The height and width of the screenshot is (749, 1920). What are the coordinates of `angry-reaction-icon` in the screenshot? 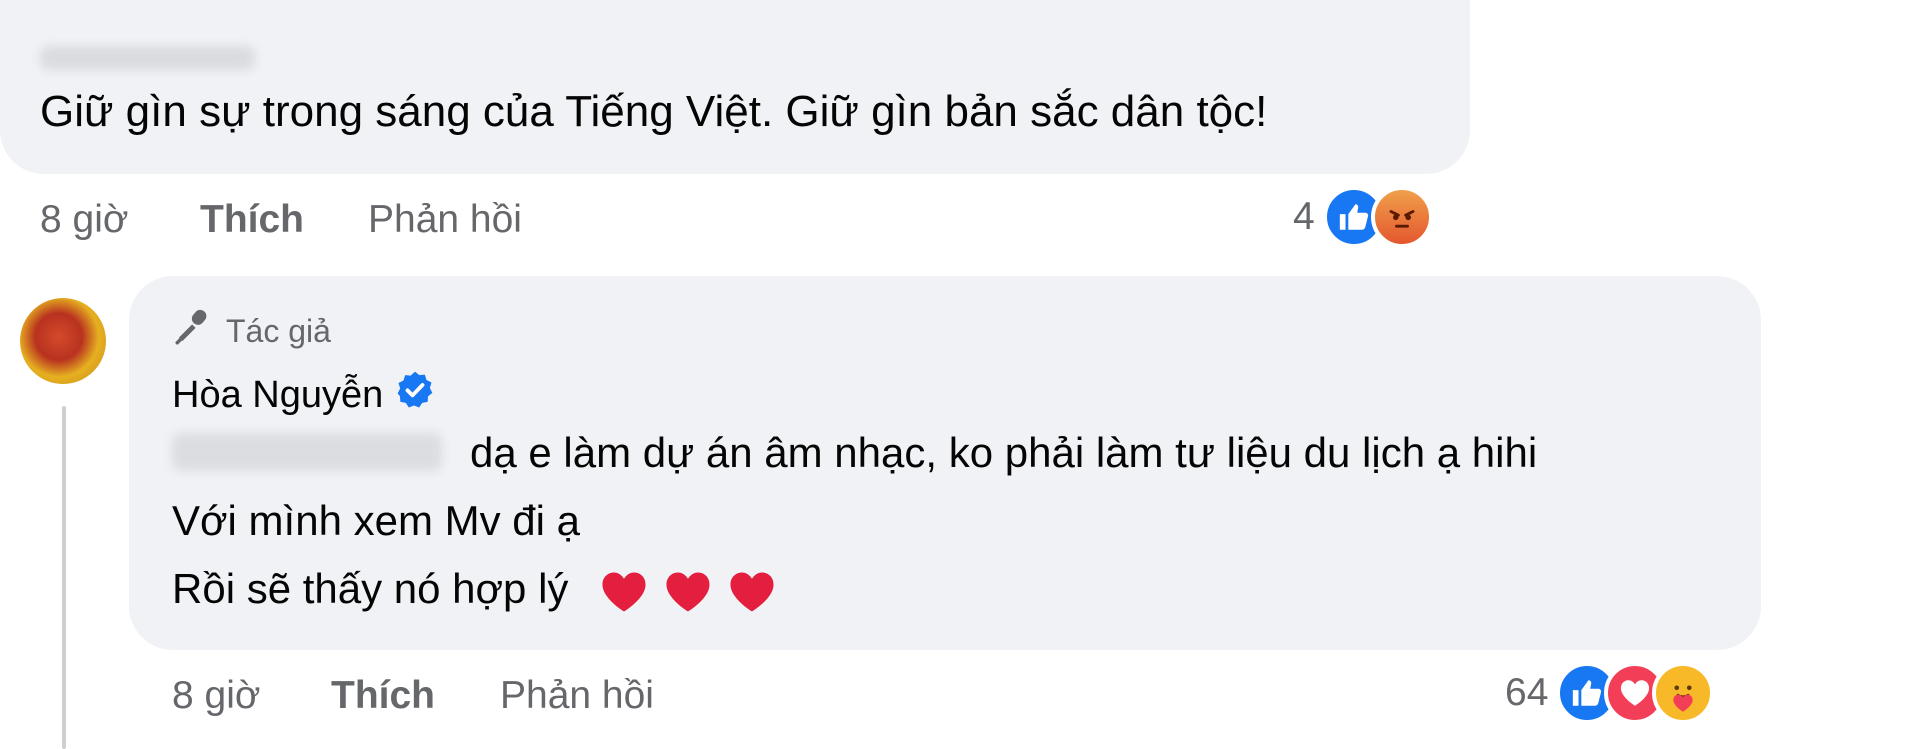 It's located at (1401, 217).